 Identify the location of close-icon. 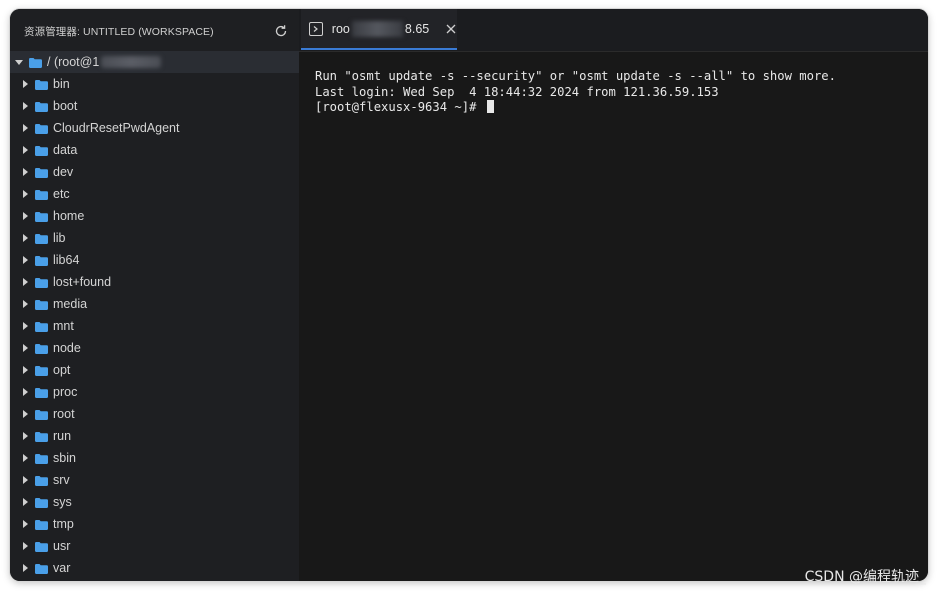
(451, 29).